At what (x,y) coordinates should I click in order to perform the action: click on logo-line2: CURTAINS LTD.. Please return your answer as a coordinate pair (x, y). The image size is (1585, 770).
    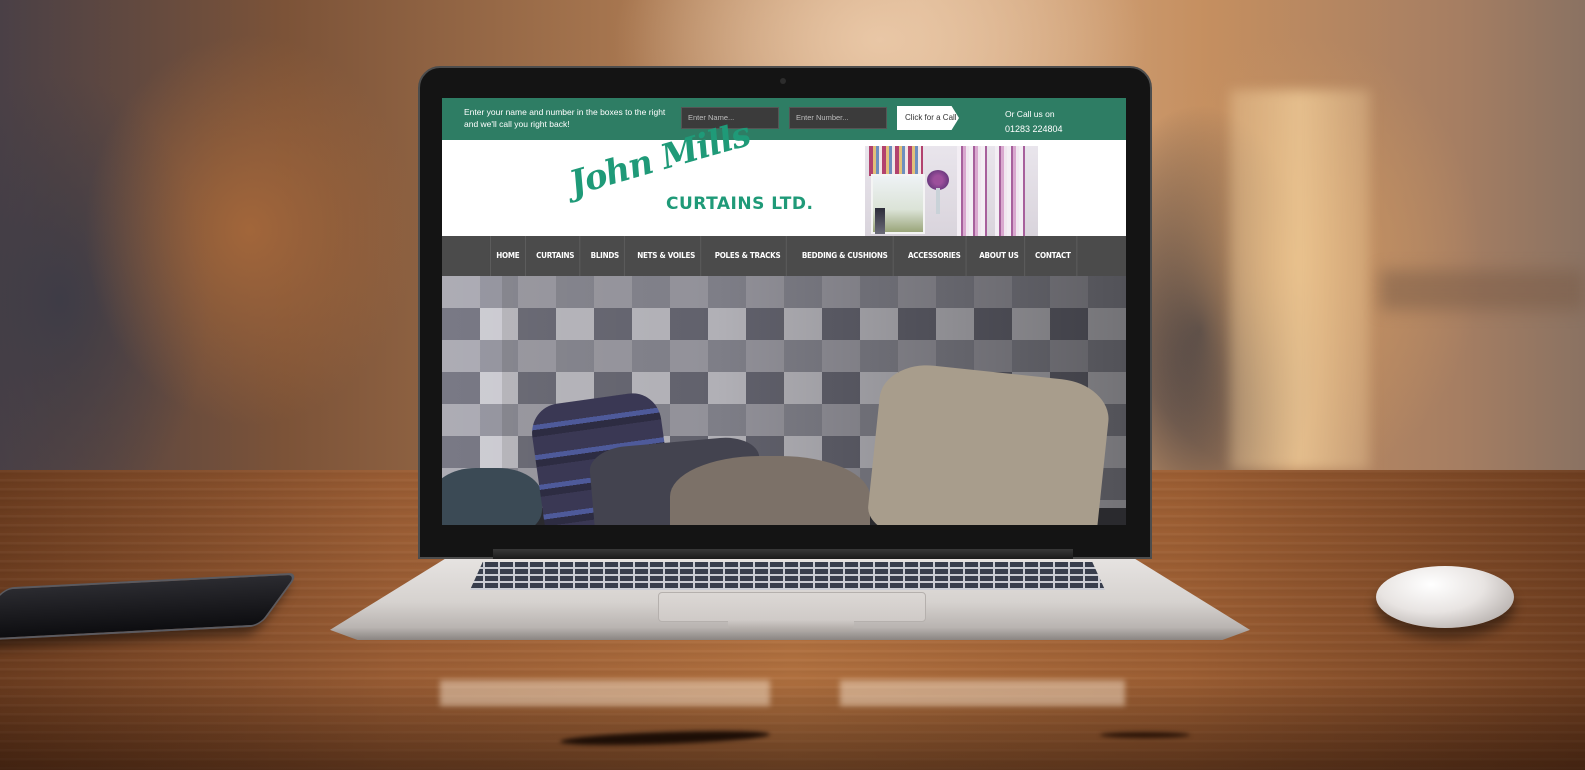
    Looking at the image, I should click on (740, 204).